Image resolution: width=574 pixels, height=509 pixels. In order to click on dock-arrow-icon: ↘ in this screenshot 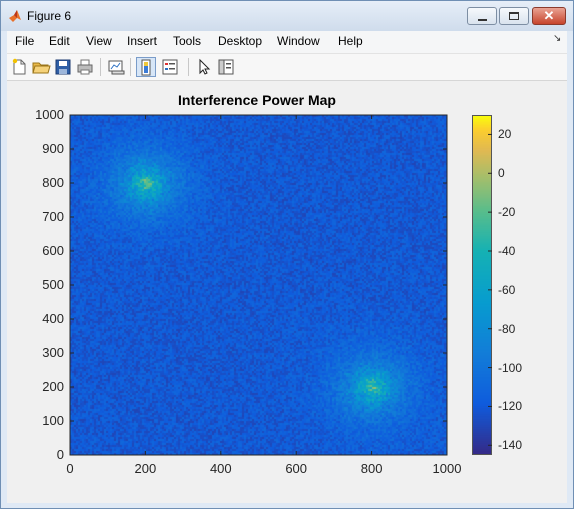, I will do `click(557, 38)`.